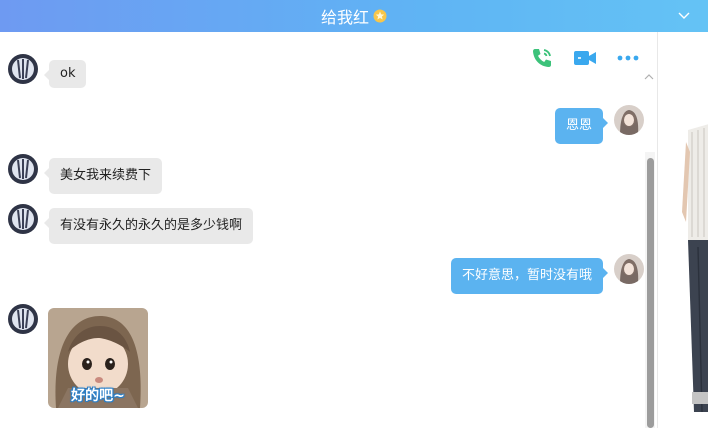  Describe the element at coordinates (151, 225) in the screenshot. I see `message-text: 有没有永久的永久的是多少钱啊` at that location.